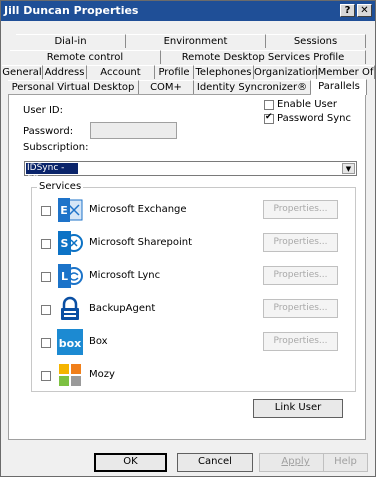  Describe the element at coordinates (70, 276) in the screenshot. I see `lync-icon: L` at that location.